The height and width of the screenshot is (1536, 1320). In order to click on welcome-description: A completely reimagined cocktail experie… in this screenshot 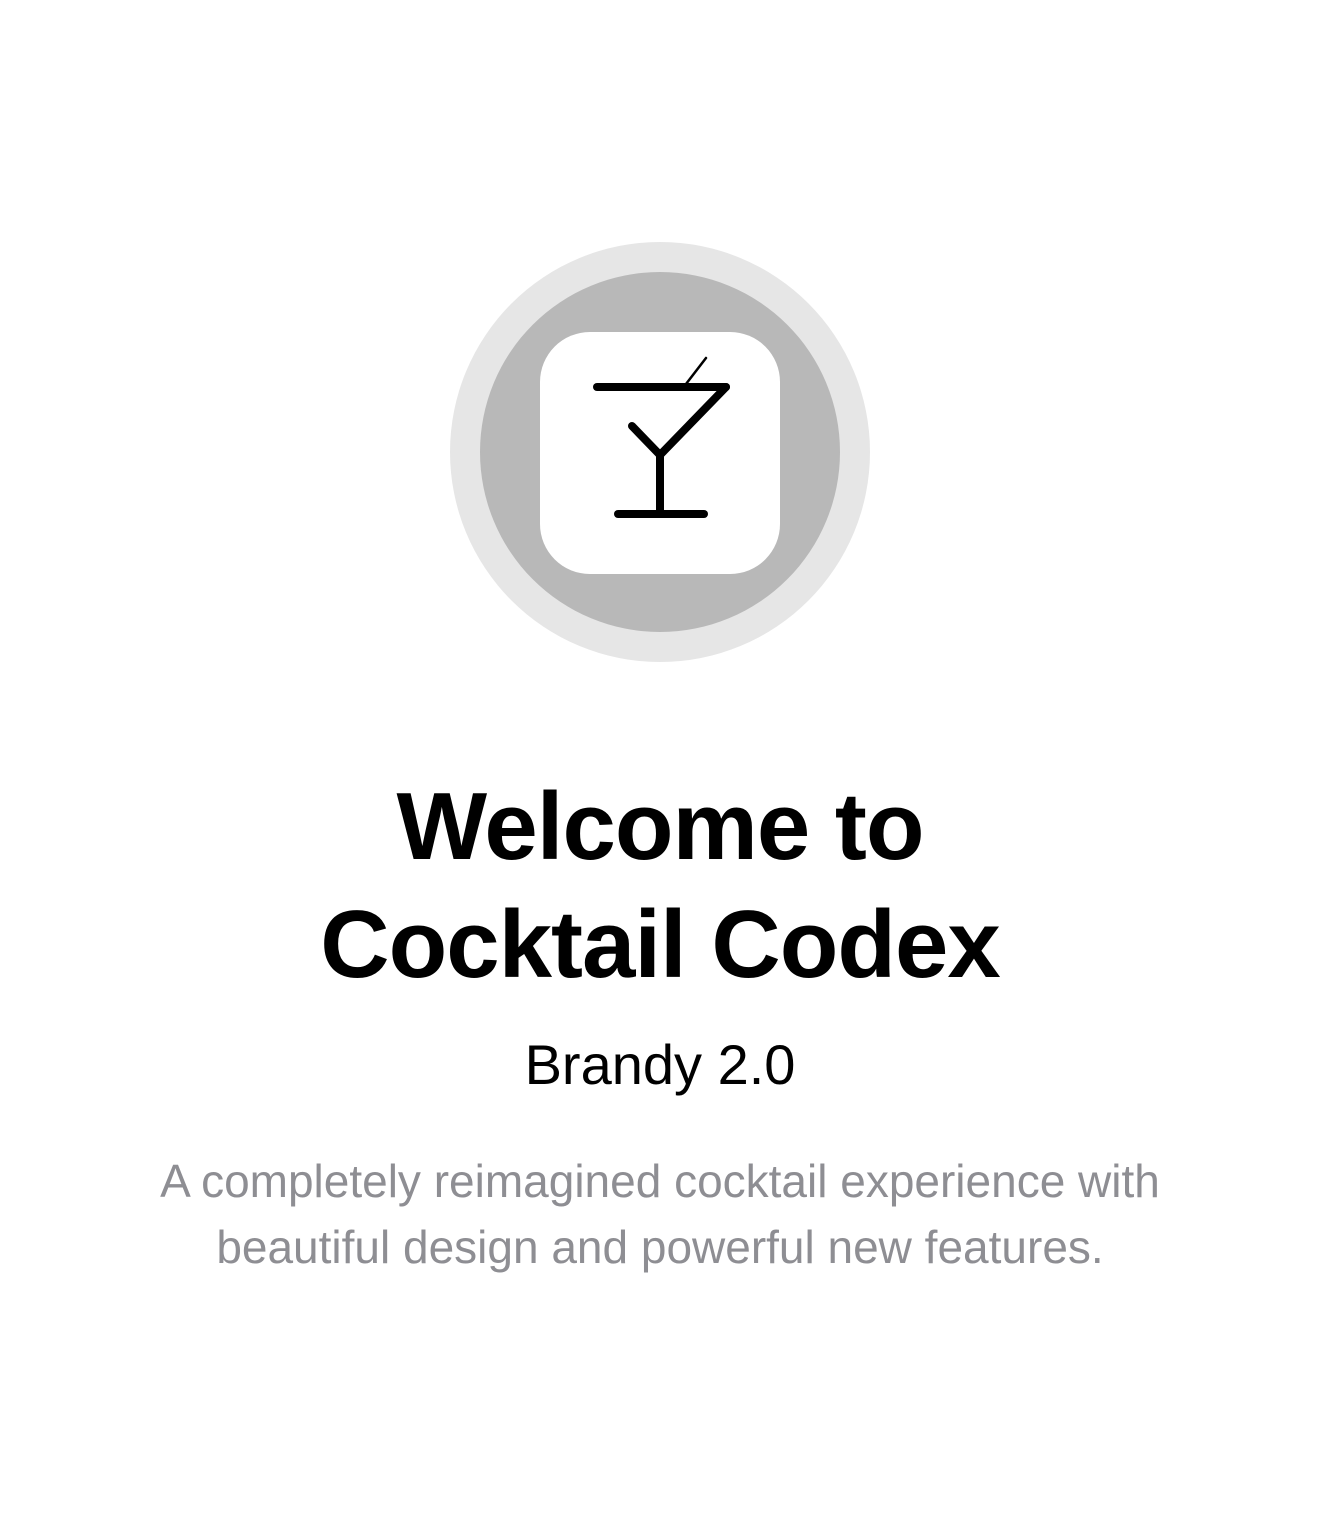, I will do `click(660, 1214)`.